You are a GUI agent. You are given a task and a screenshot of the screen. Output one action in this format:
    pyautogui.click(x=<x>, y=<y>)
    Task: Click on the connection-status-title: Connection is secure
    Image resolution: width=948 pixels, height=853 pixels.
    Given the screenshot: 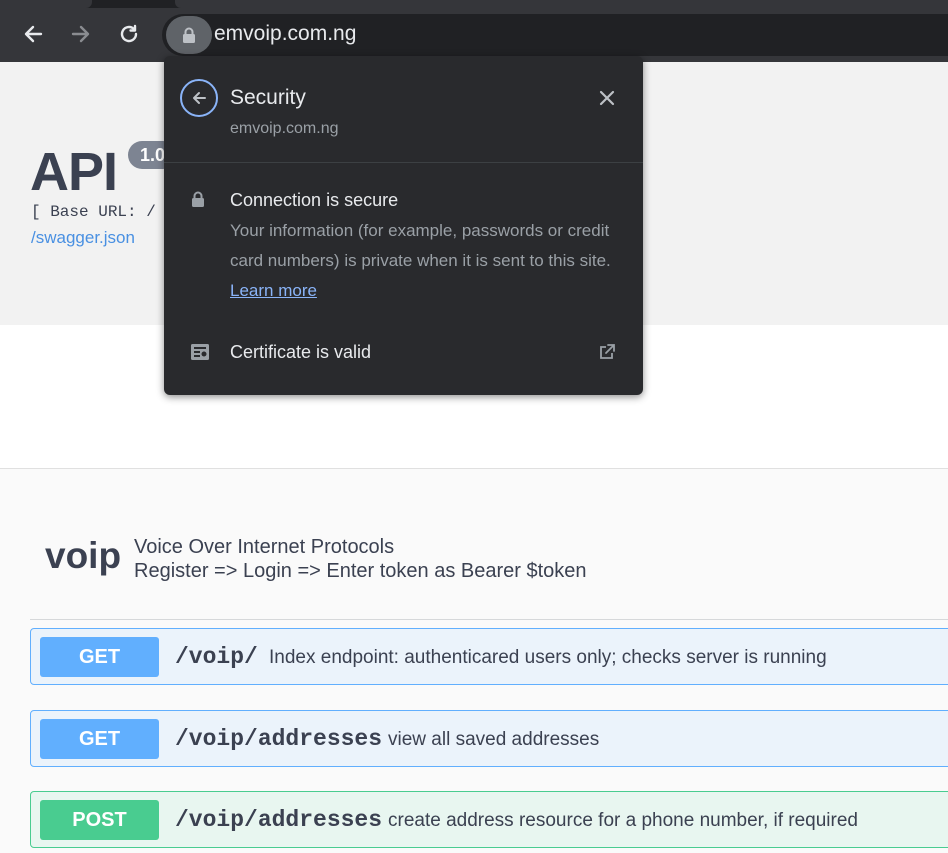 What is the action you would take?
    pyautogui.click(x=314, y=200)
    